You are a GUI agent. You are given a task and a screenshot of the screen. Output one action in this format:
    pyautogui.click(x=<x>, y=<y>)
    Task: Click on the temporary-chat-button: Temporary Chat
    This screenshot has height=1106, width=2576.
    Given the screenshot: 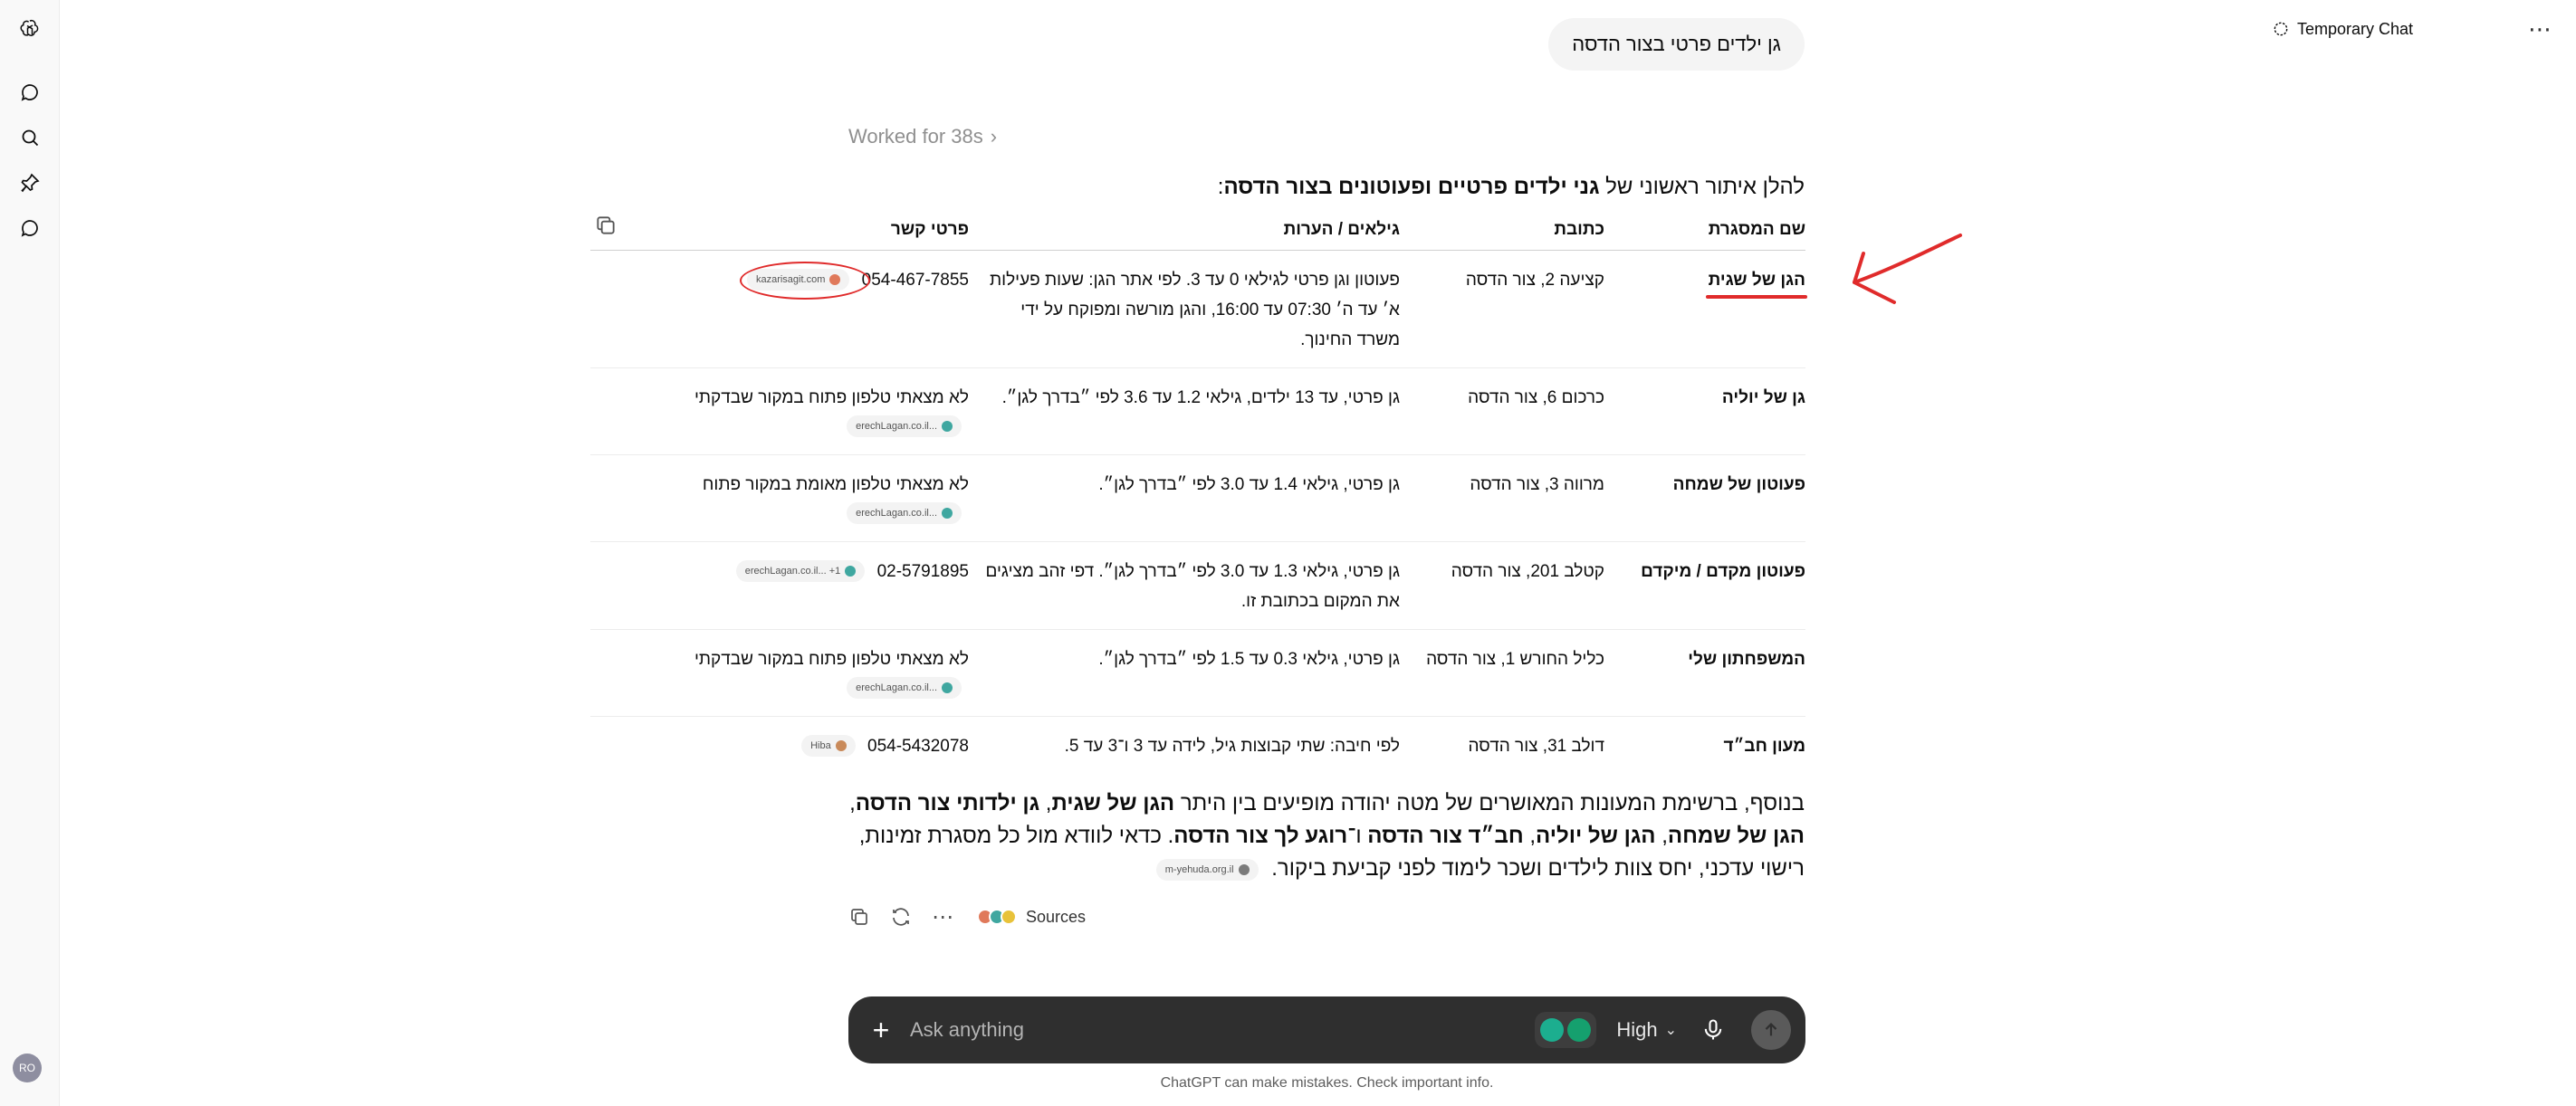 What is the action you would take?
    pyautogui.click(x=2342, y=29)
    